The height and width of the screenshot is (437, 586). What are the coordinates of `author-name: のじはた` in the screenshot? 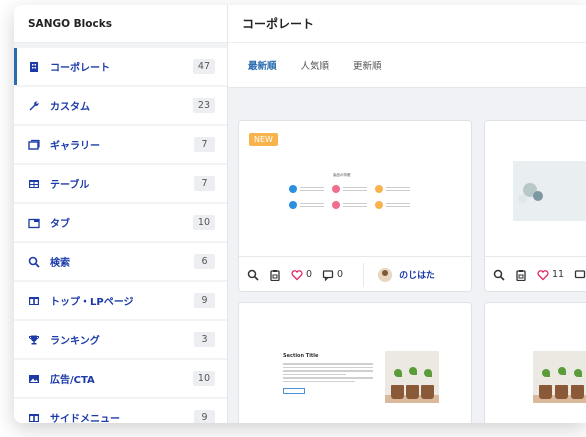 It's located at (417, 276).